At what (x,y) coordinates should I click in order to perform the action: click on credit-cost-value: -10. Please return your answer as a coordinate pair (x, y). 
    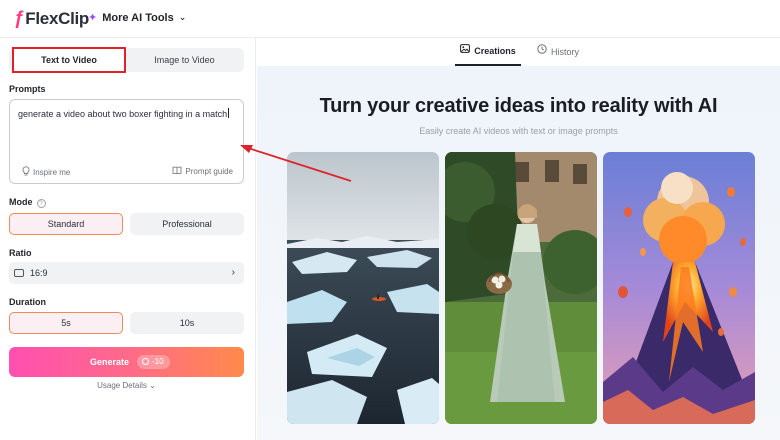
    Looking at the image, I should click on (158, 361).